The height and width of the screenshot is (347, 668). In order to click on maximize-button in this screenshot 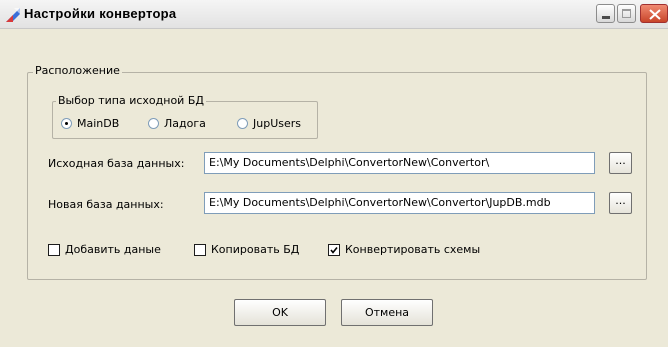, I will do `click(626, 13)`.